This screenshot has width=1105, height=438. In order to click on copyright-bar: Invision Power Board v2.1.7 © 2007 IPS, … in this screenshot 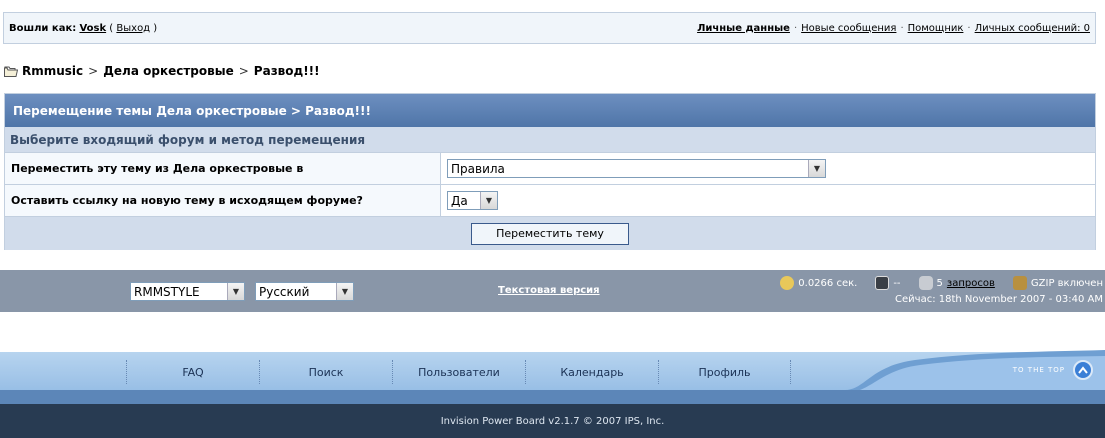, I will do `click(552, 421)`.